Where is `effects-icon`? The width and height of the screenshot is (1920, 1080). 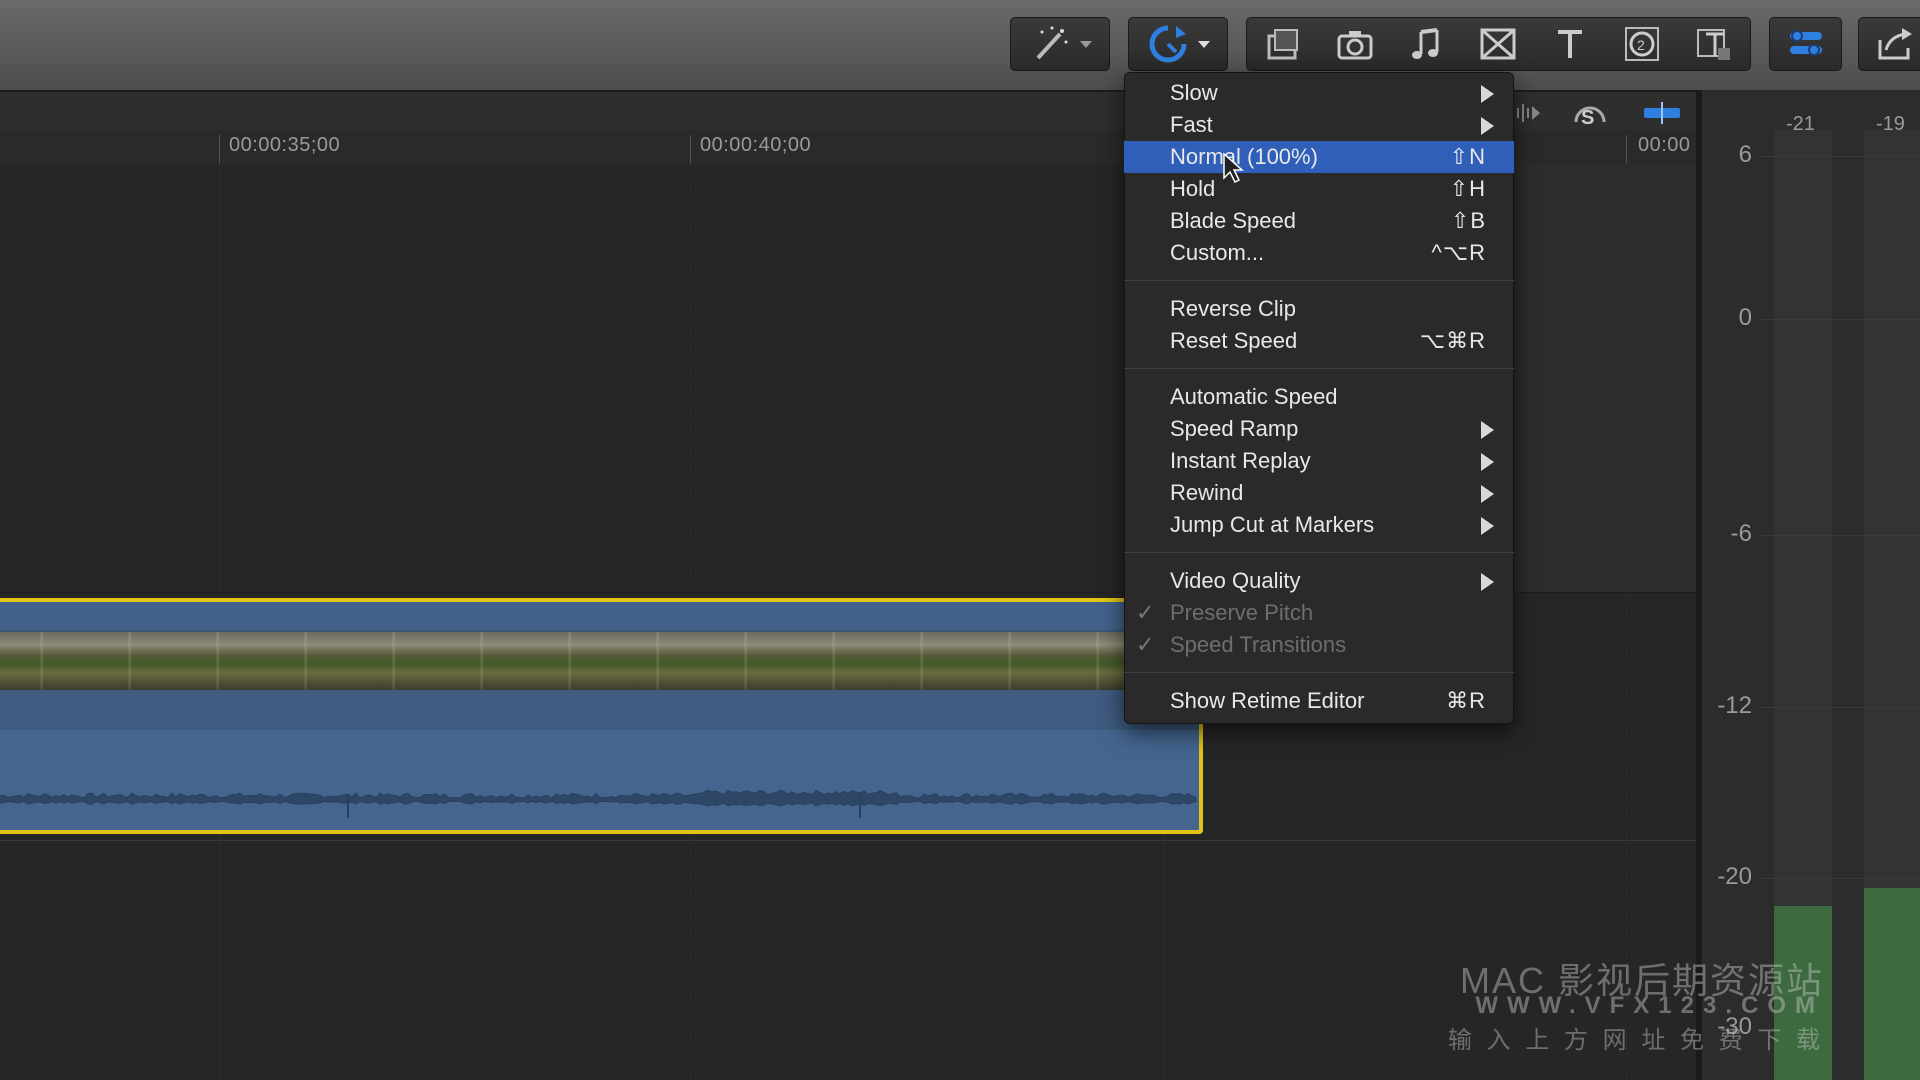
effects-icon is located at coordinates (1283, 44).